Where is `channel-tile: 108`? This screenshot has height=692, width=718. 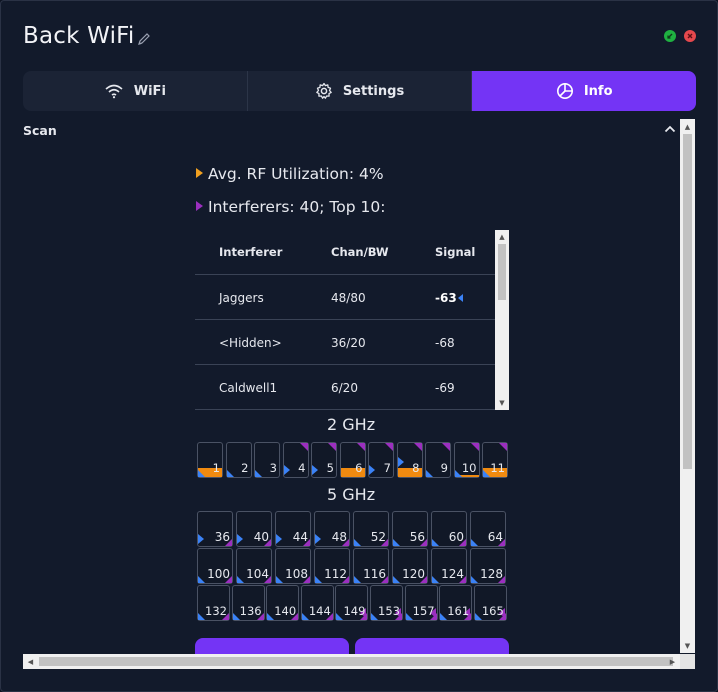 channel-tile: 108 is located at coordinates (293, 566).